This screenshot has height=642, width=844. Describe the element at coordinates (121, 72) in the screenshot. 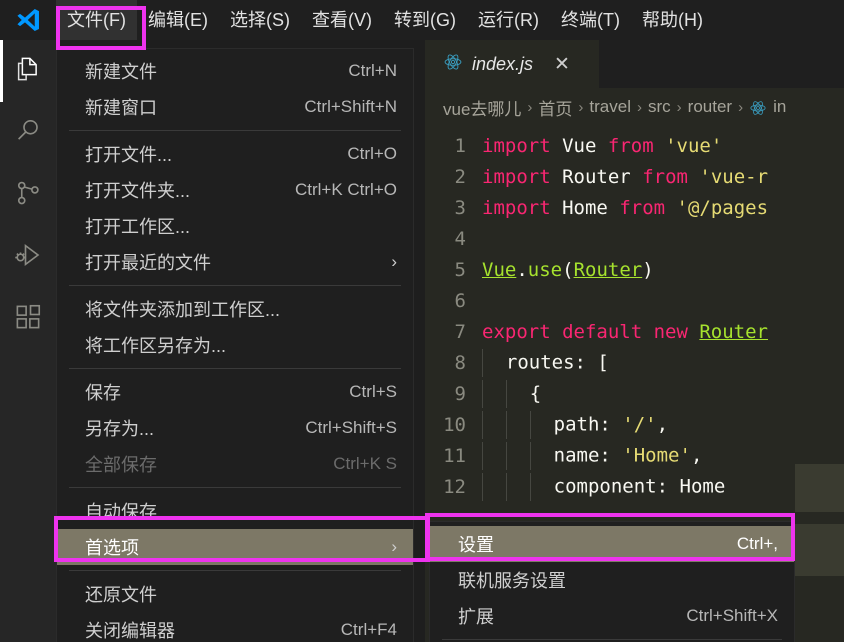

I see `menu-item-label: 新建文件` at that location.